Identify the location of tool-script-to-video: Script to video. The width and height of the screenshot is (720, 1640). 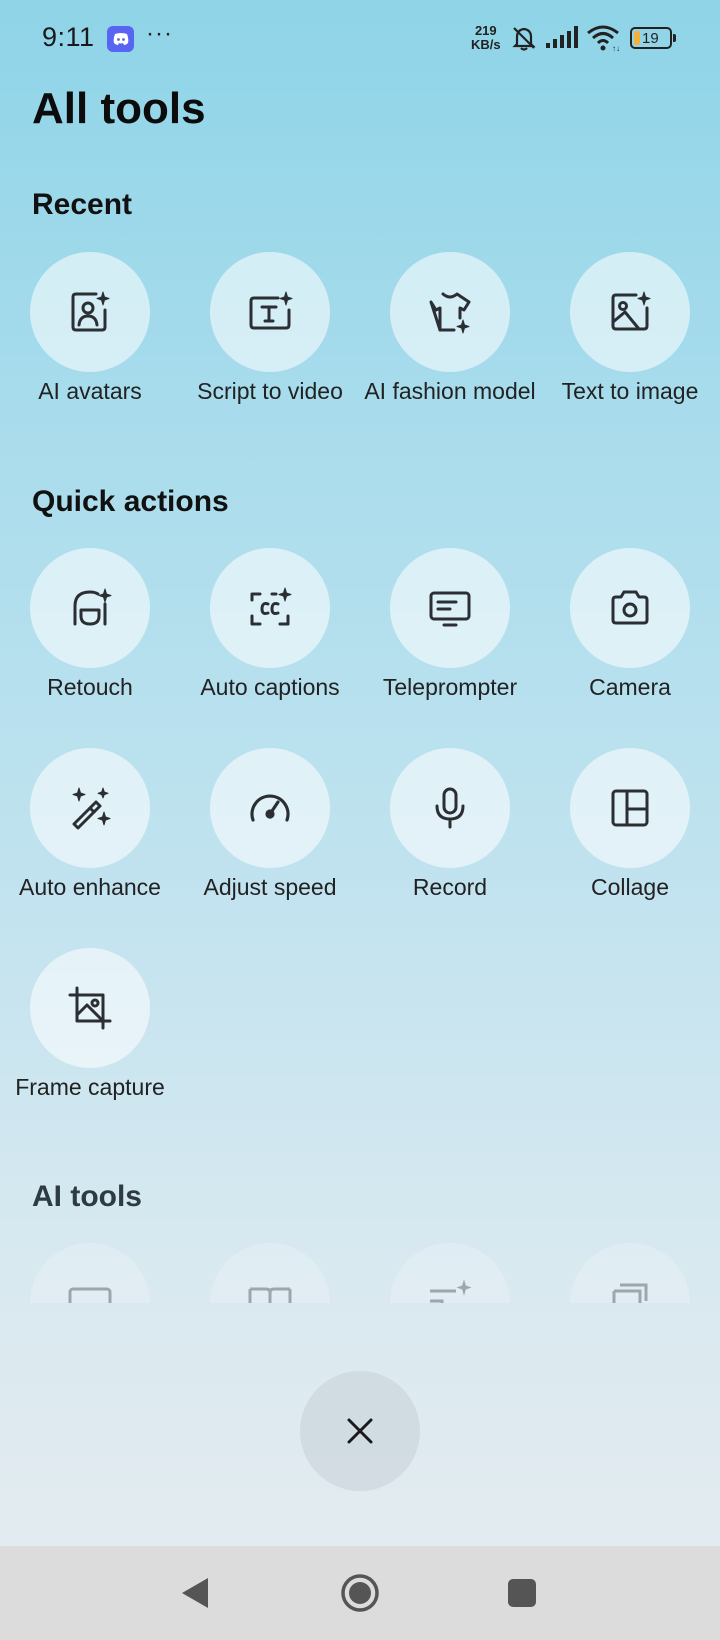
(270, 328).